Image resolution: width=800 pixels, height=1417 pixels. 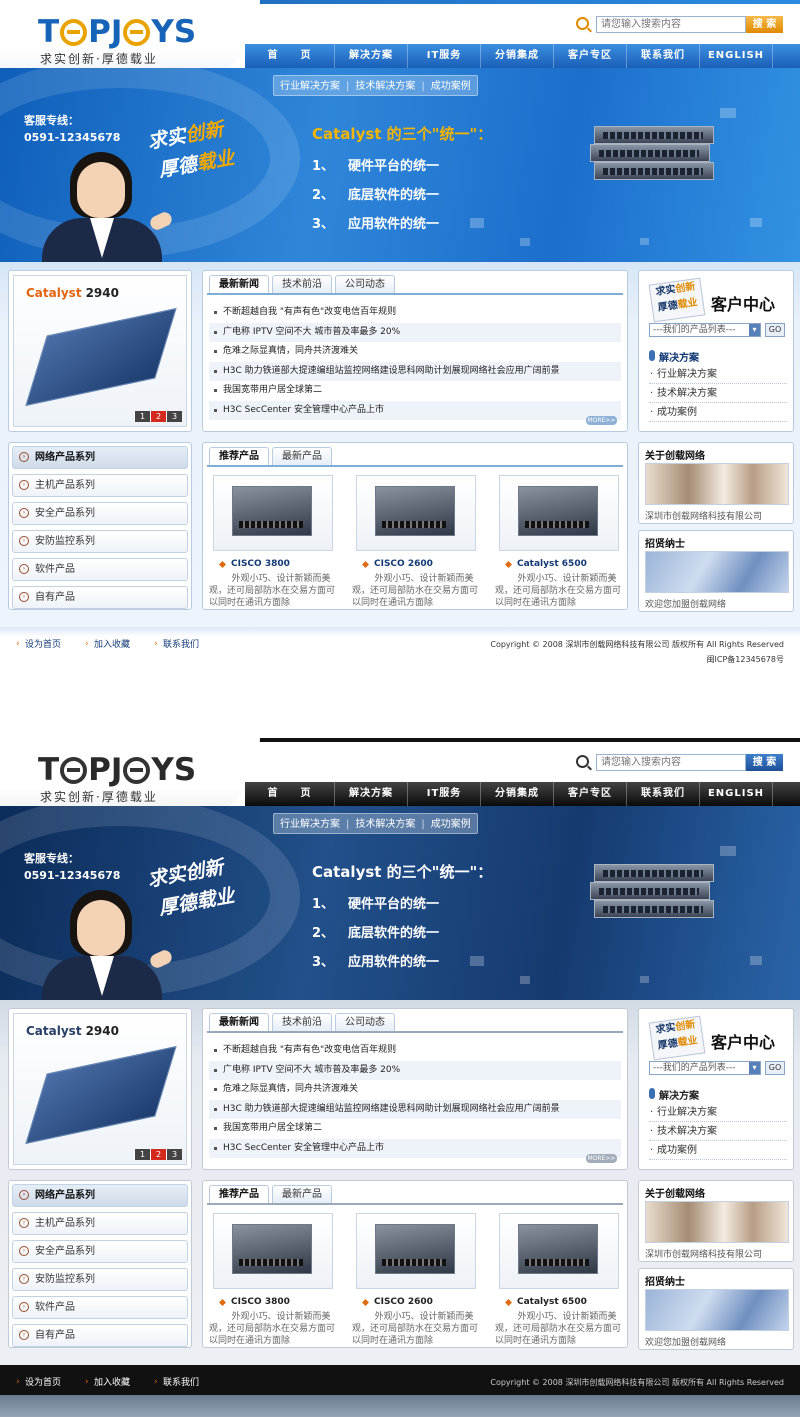 I want to click on hire-image, so click(x=717, y=572).